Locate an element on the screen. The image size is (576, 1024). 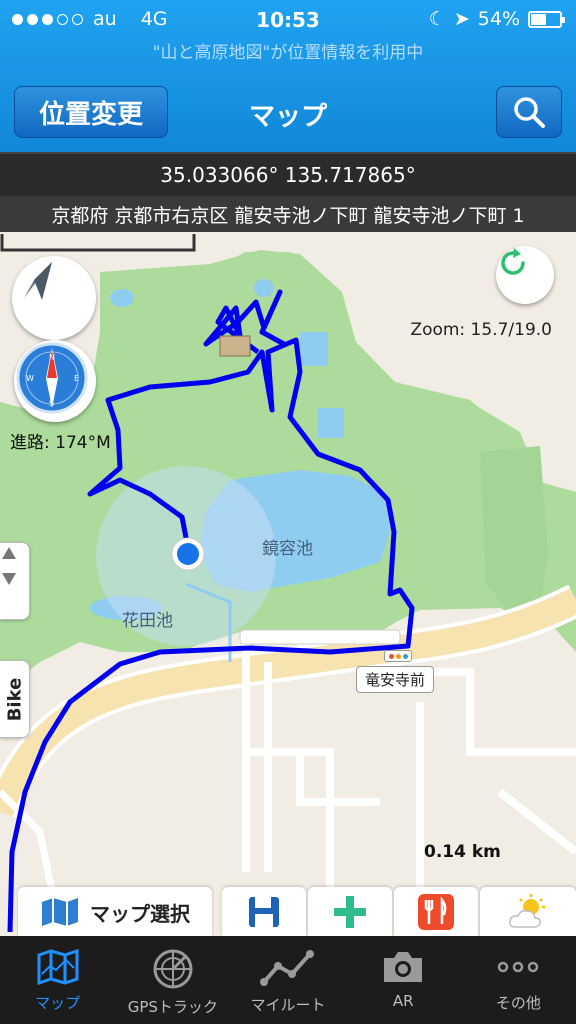
save-button is located at coordinates (264, 912).